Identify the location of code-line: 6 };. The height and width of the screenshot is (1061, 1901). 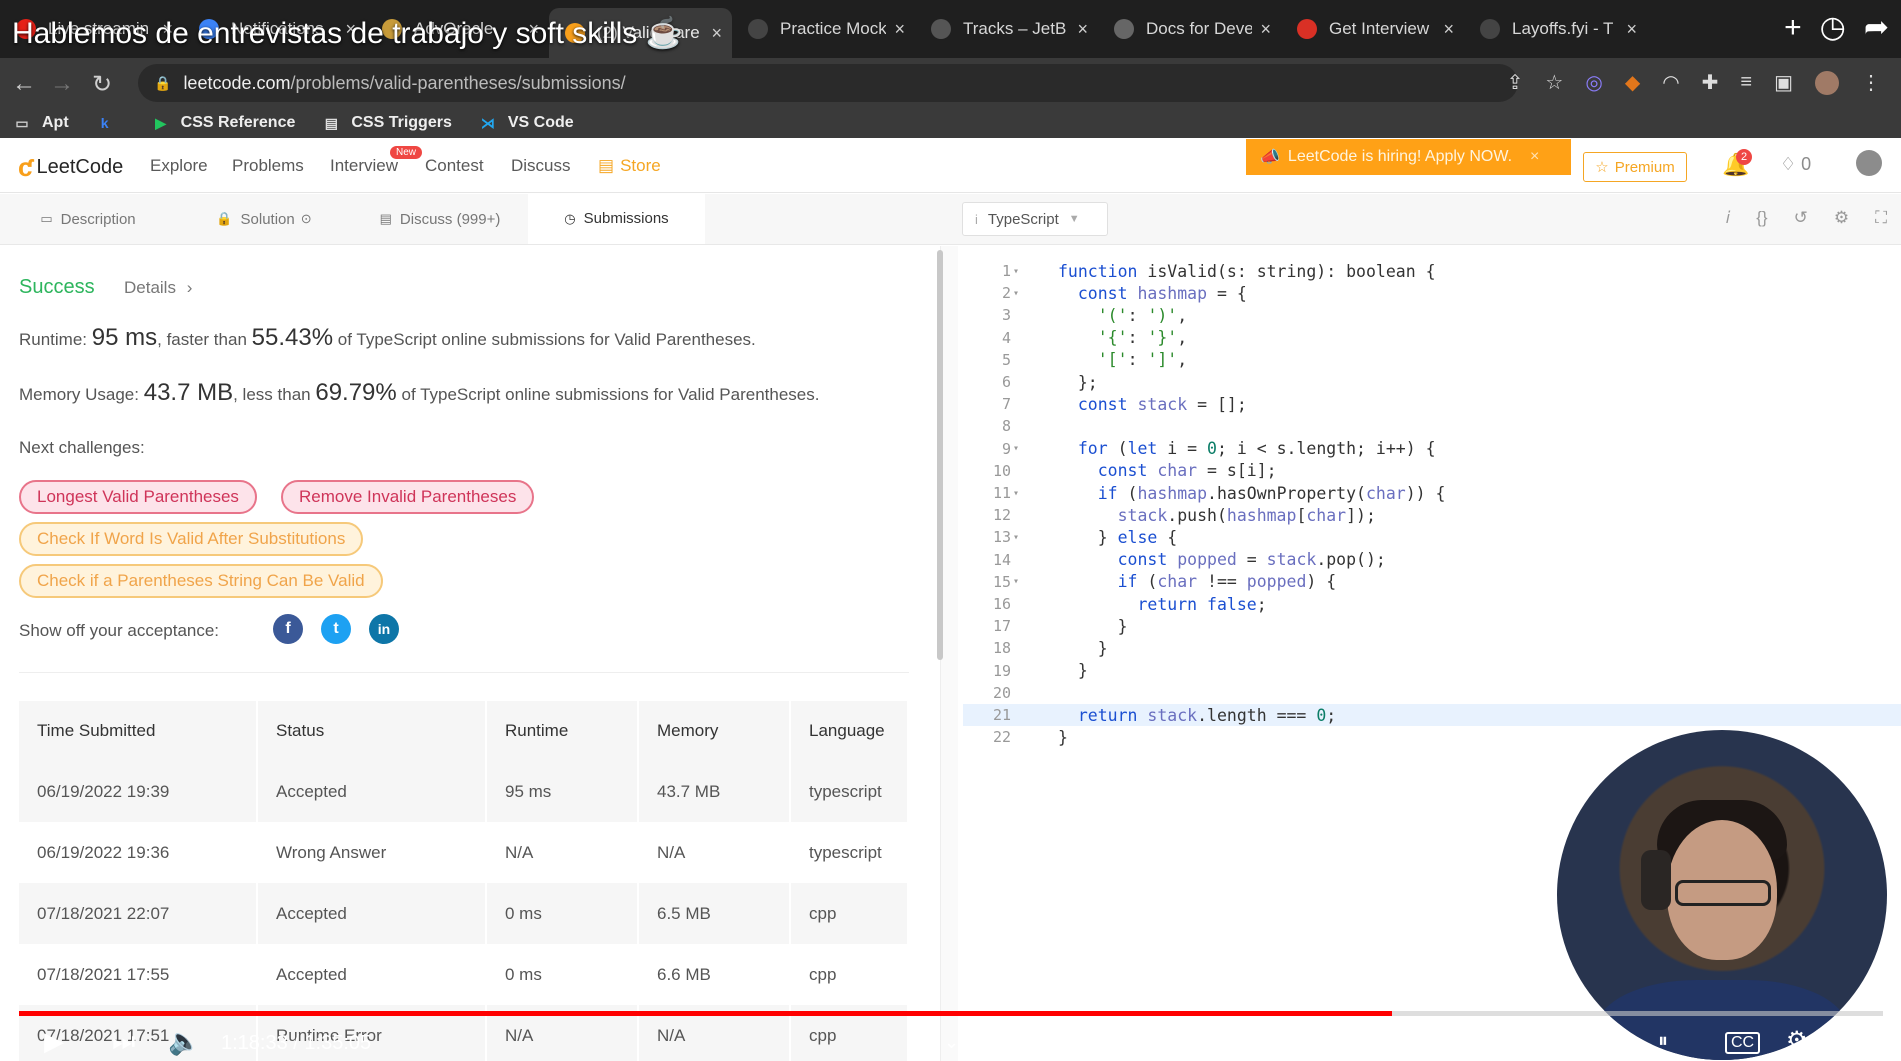
(1432, 382).